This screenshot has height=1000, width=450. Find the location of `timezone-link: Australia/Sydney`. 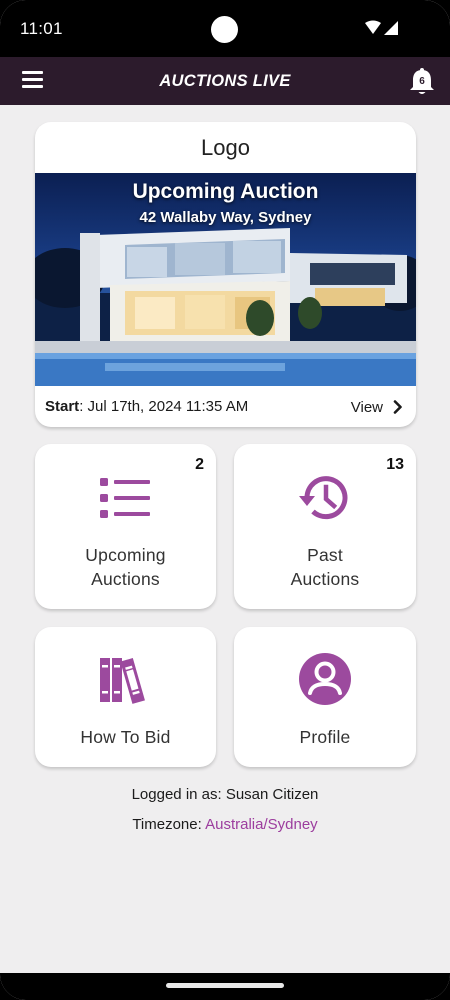

timezone-link: Australia/Sydney is located at coordinates (261, 824).